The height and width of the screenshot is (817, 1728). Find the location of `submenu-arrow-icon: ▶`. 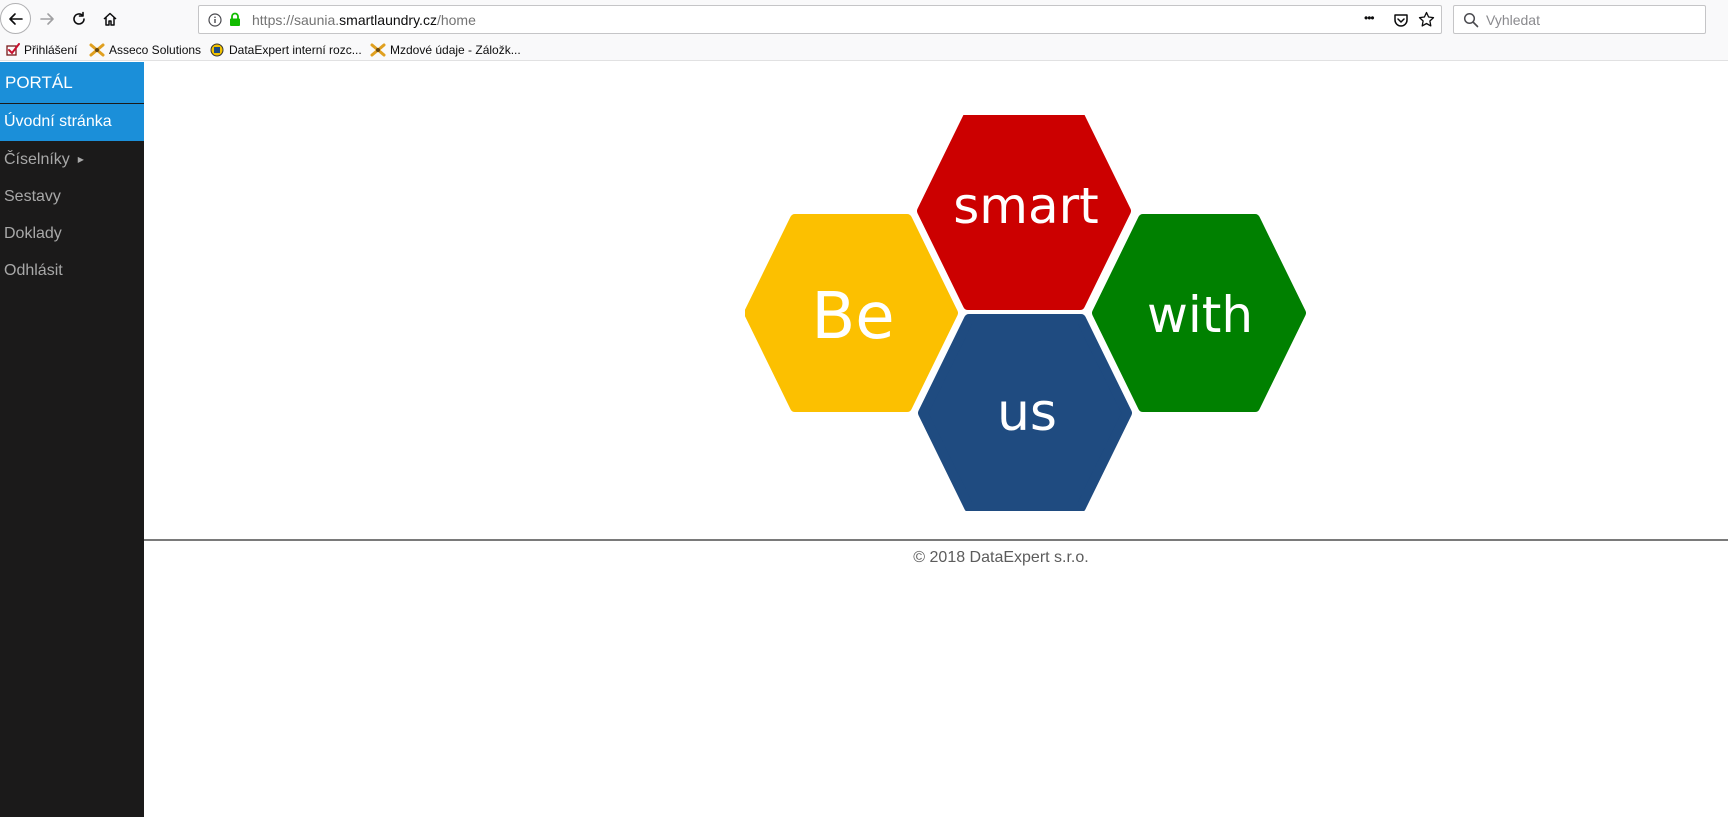

submenu-arrow-icon: ▶ is located at coordinates (80, 159).